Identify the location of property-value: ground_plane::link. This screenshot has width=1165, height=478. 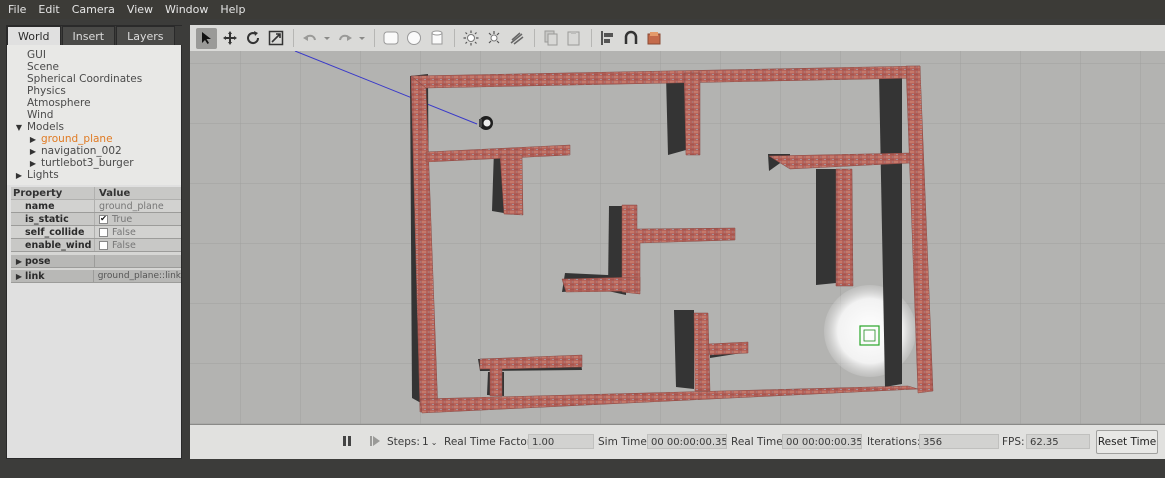
(139, 276).